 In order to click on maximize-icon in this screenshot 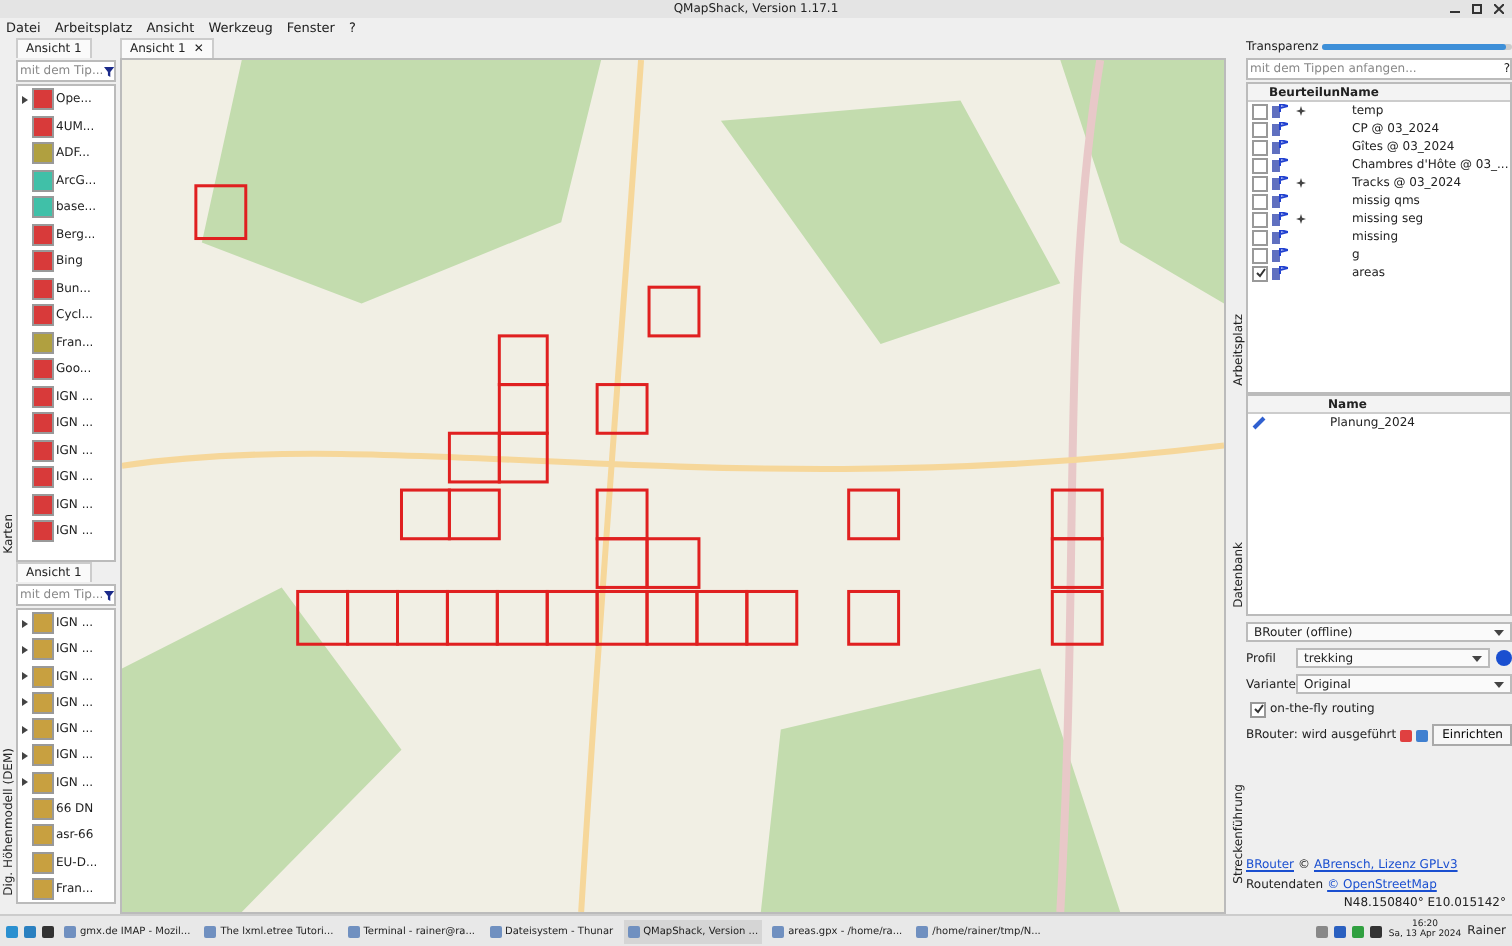, I will do `click(1477, 9)`.